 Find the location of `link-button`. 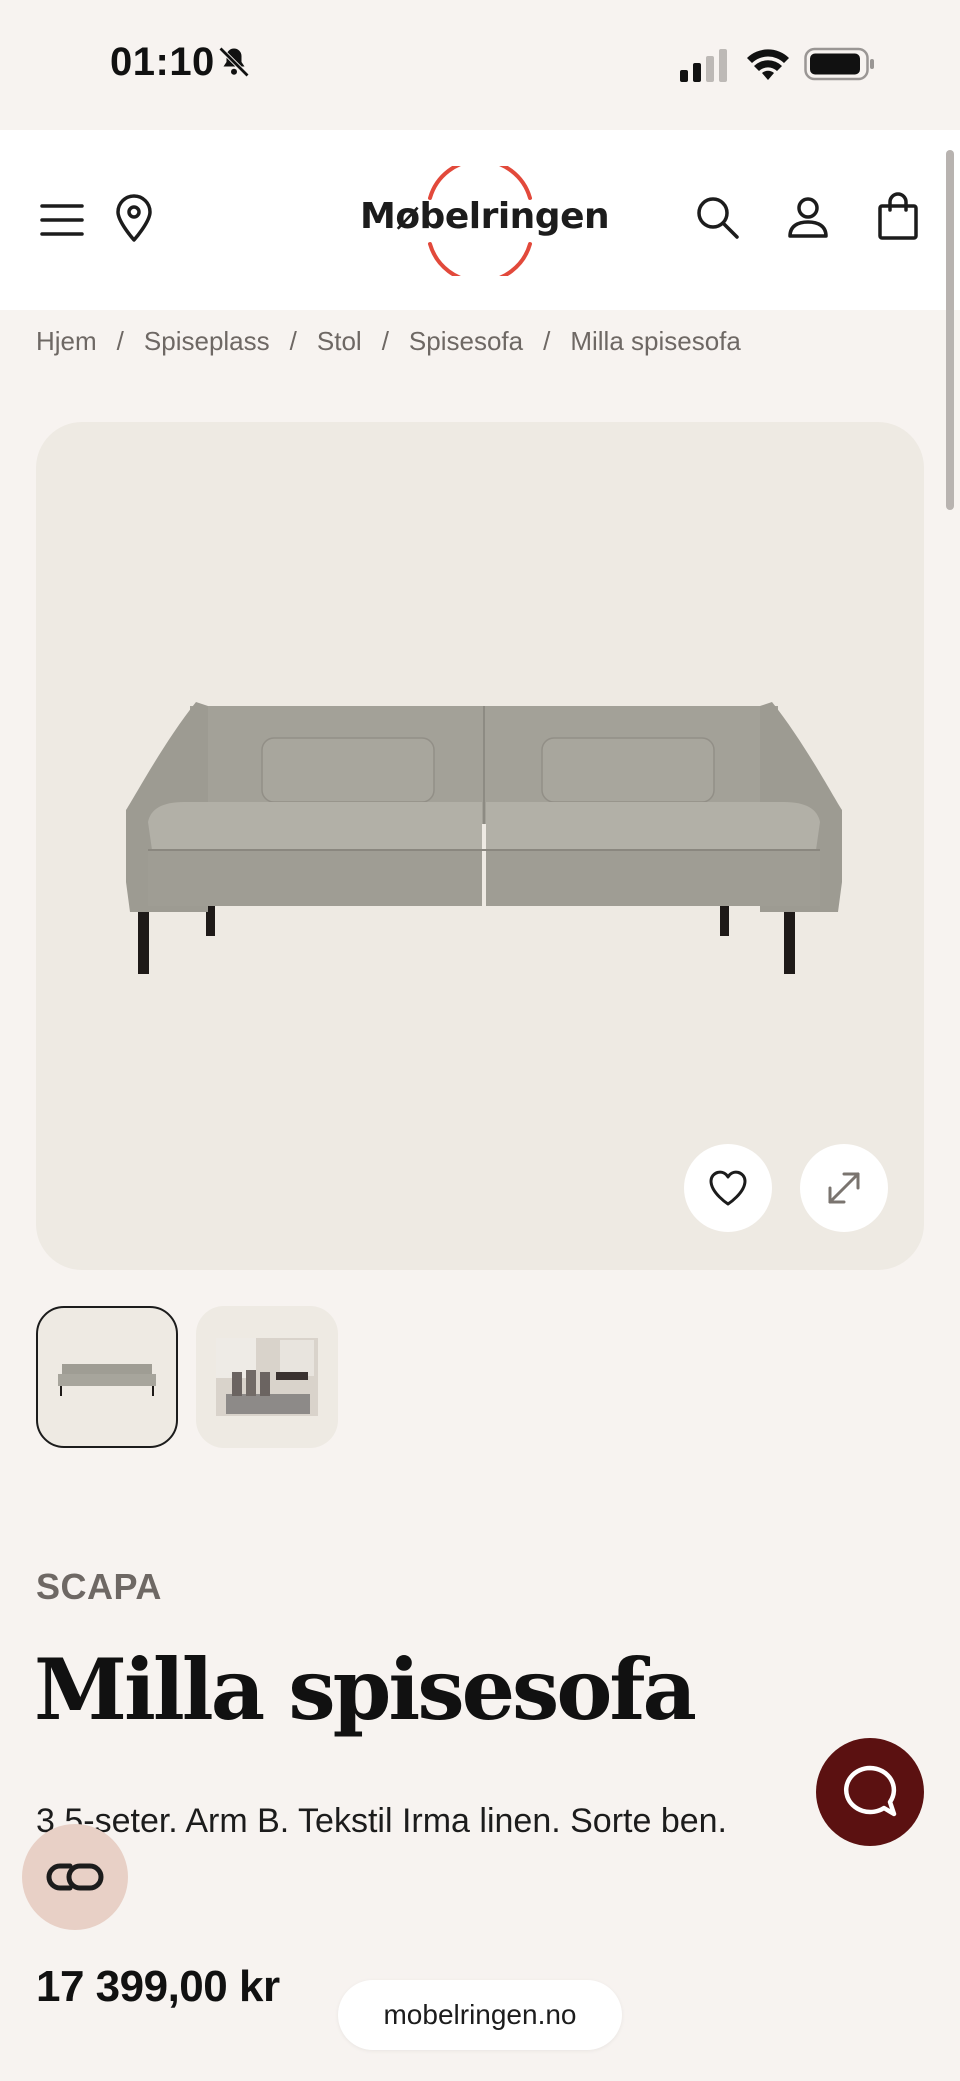

link-button is located at coordinates (75, 1877).